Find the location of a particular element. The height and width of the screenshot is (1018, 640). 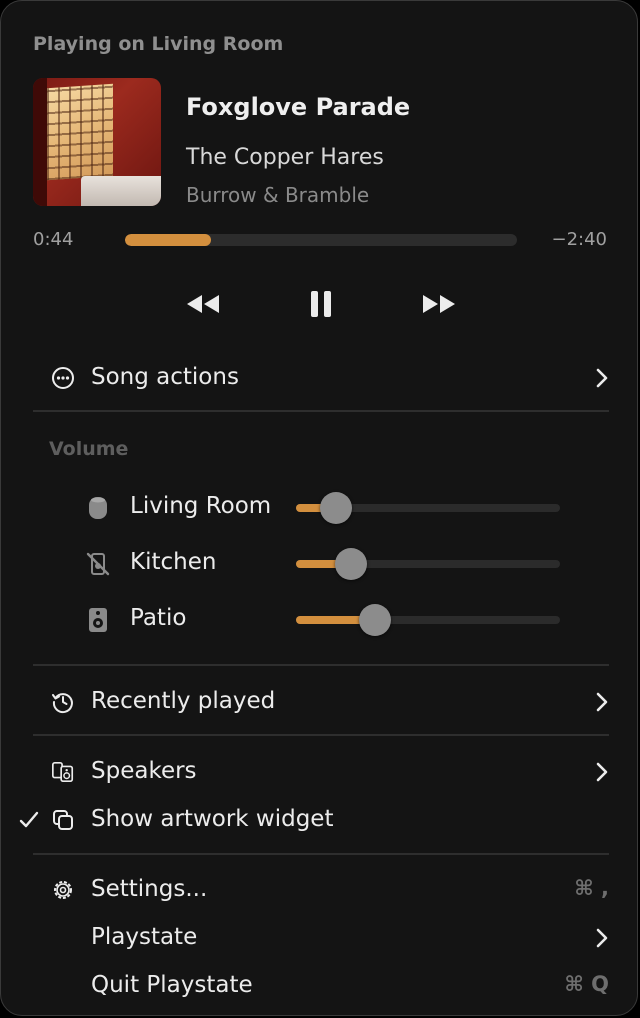

song-album: Burrow & Bramble is located at coordinates (278, 195).